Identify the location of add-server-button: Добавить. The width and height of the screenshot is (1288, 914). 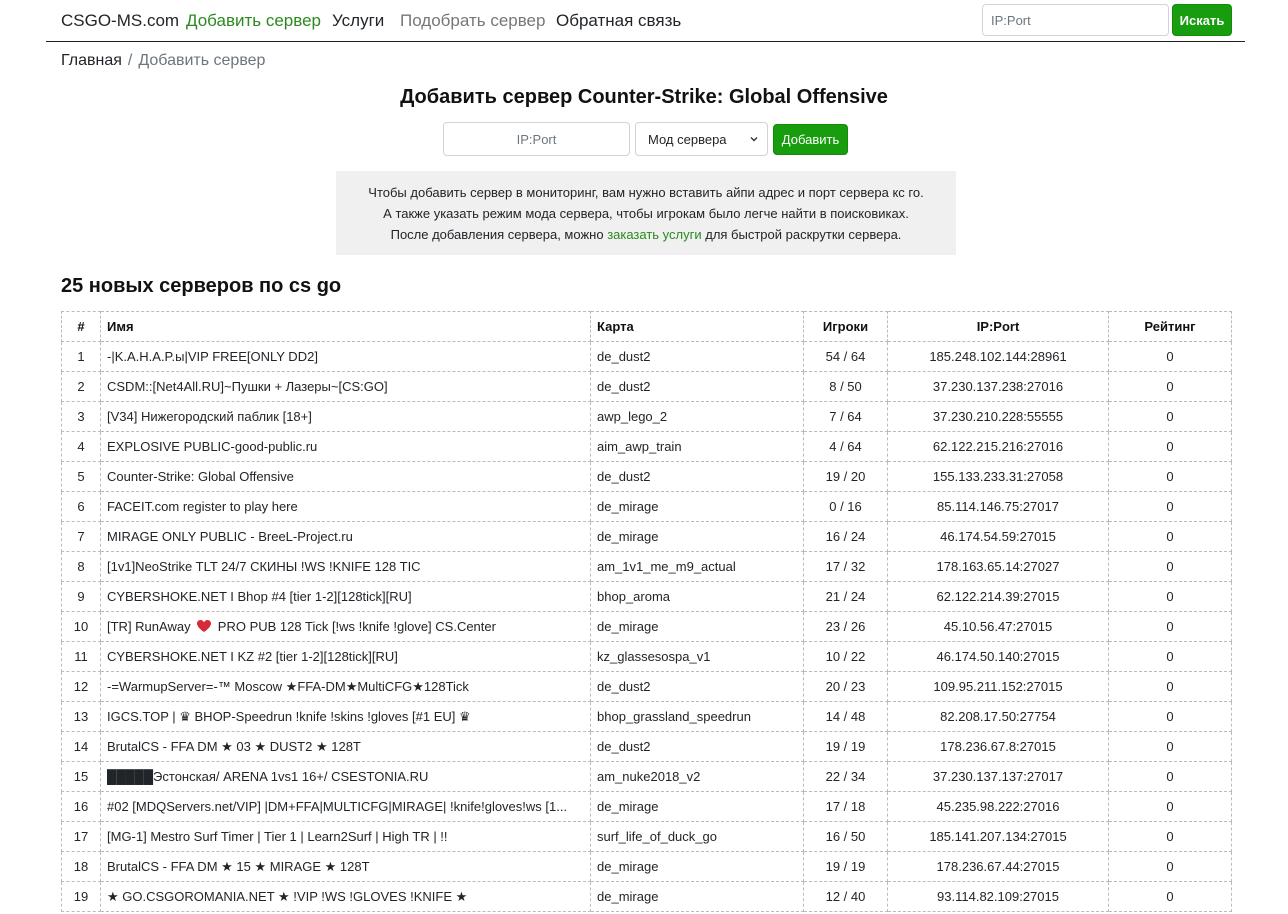
(810, 139).